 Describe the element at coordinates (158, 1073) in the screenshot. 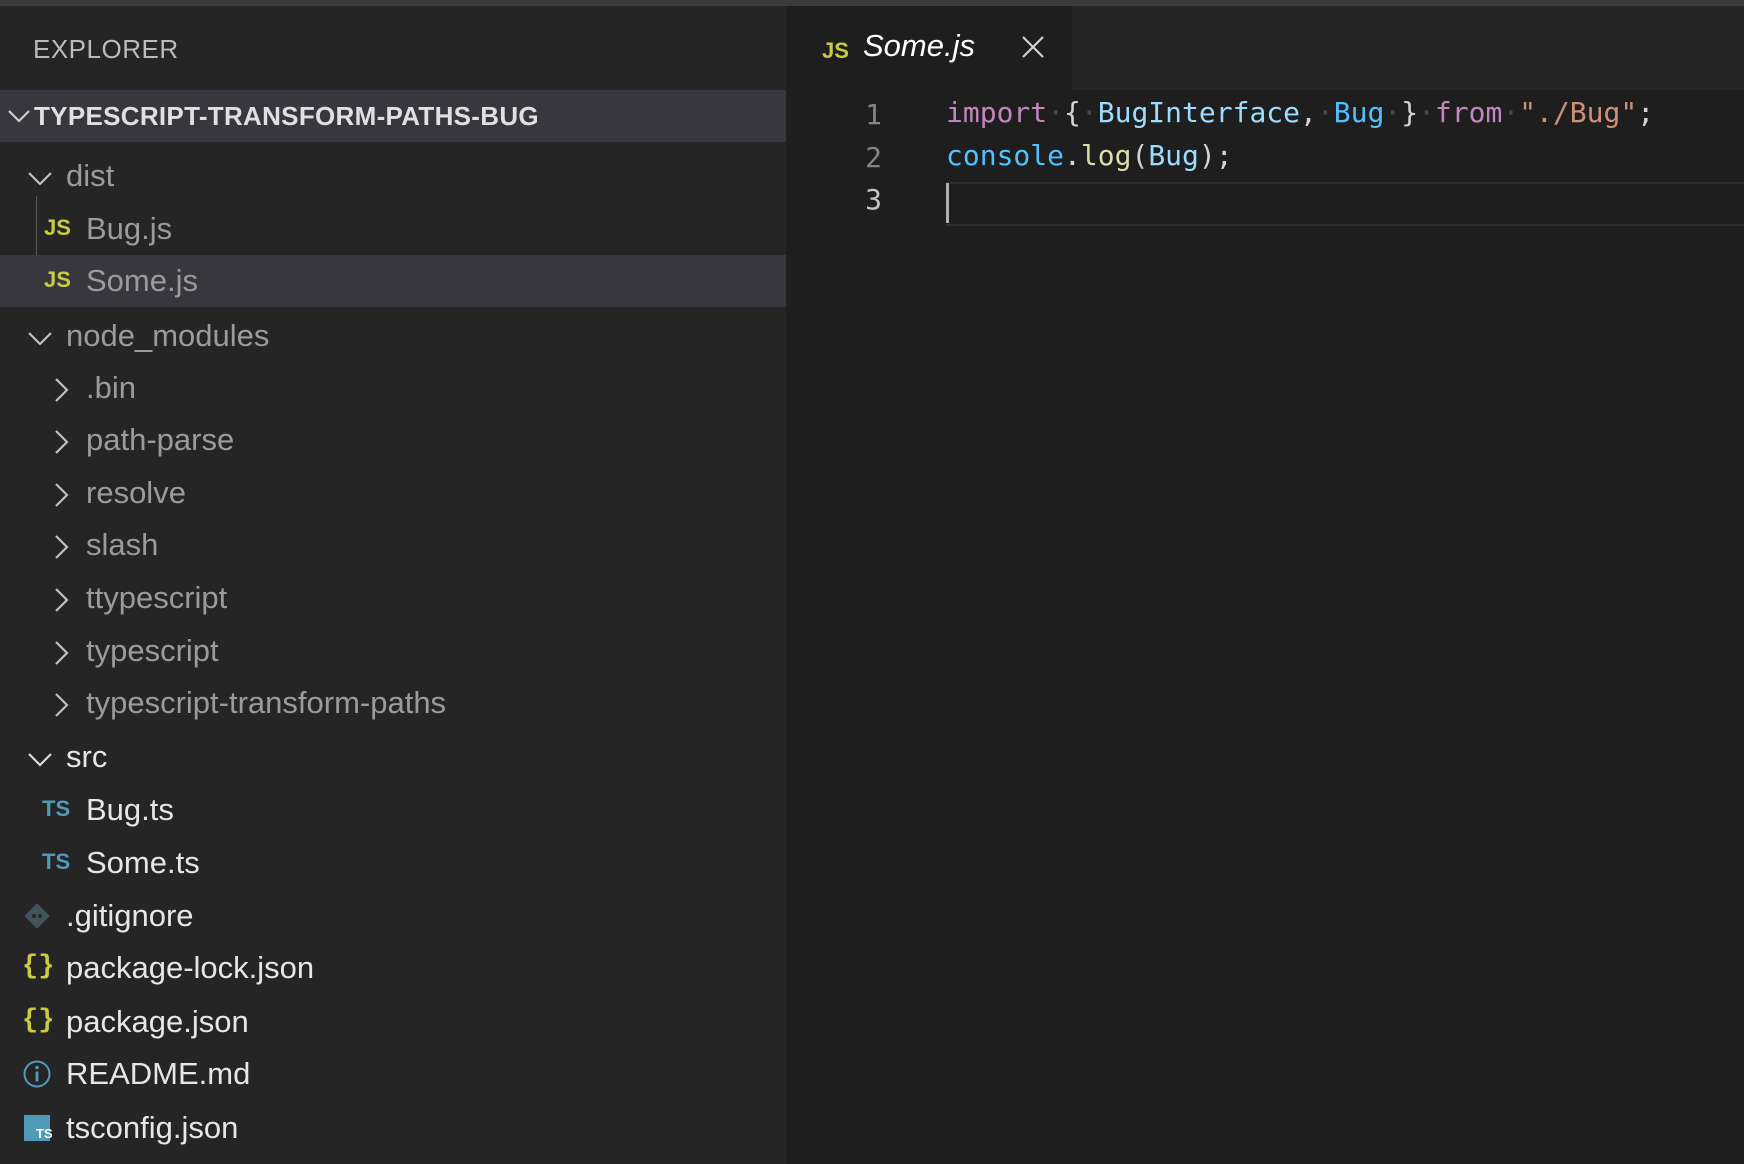

I see `tree-item-label: README.md` at that location.